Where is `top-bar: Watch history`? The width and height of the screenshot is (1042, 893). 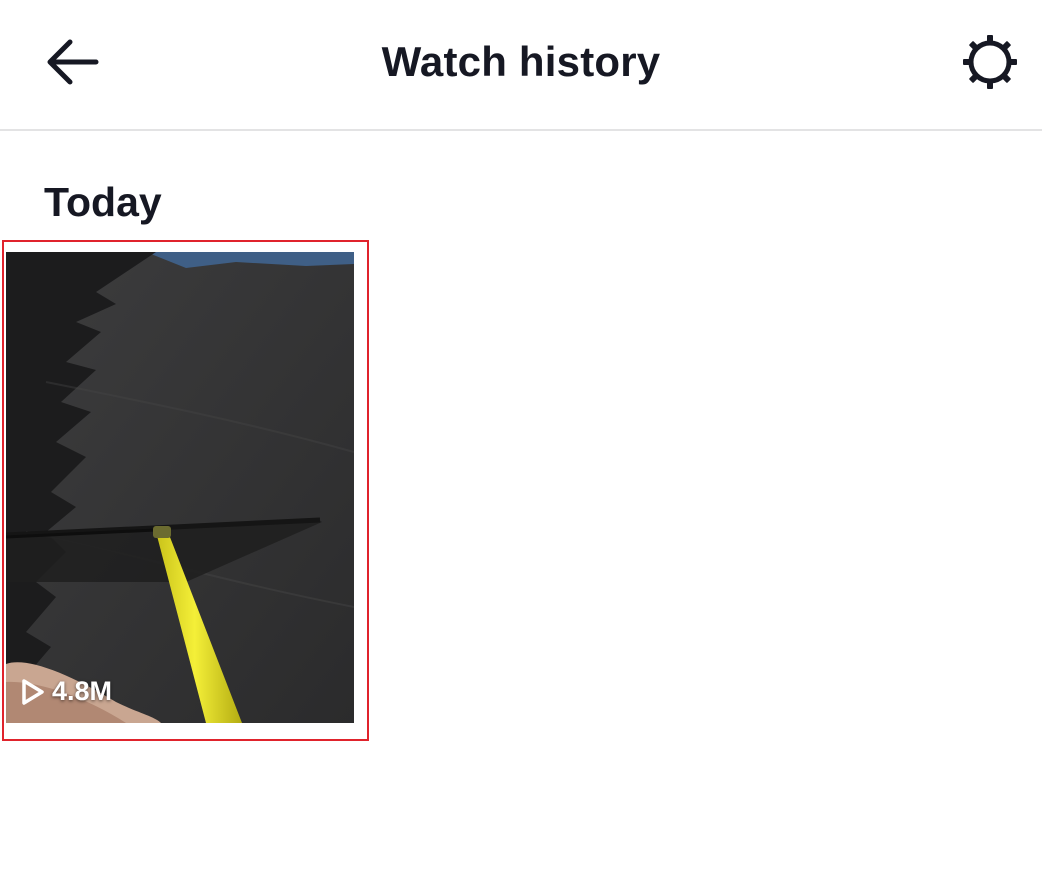 top-bar: Watch history is located at coordinates (521, 65).